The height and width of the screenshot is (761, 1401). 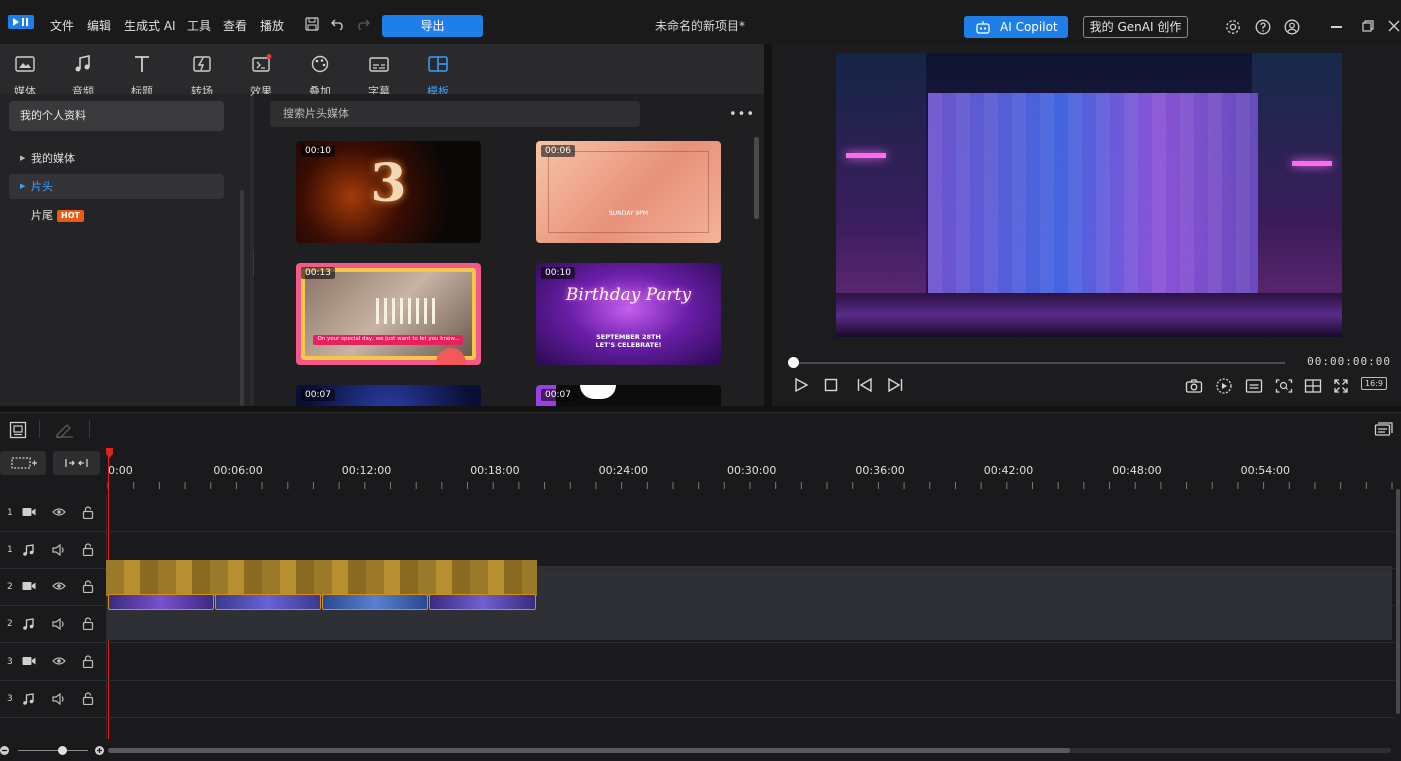 I want to click on text-t-icon, so click(x=142, y=64).